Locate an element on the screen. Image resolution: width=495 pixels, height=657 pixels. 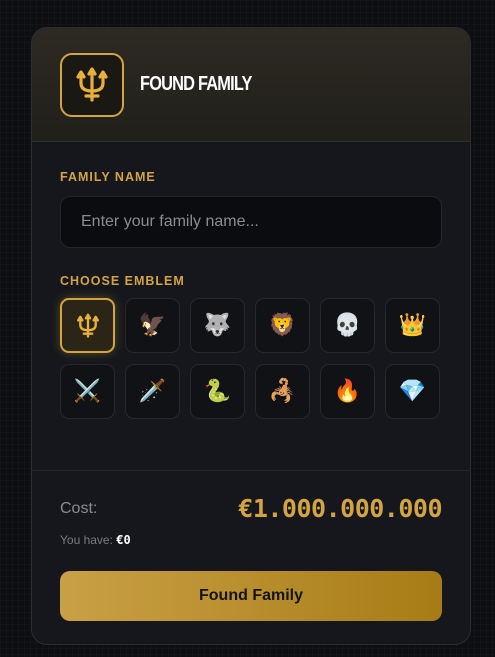
emblem-grid: 🦅 🐺 🦁 💀 👑 ⚔️ 🗡️ 🐍 🦂 🔥 💎 is located at coordinates (251, 358).